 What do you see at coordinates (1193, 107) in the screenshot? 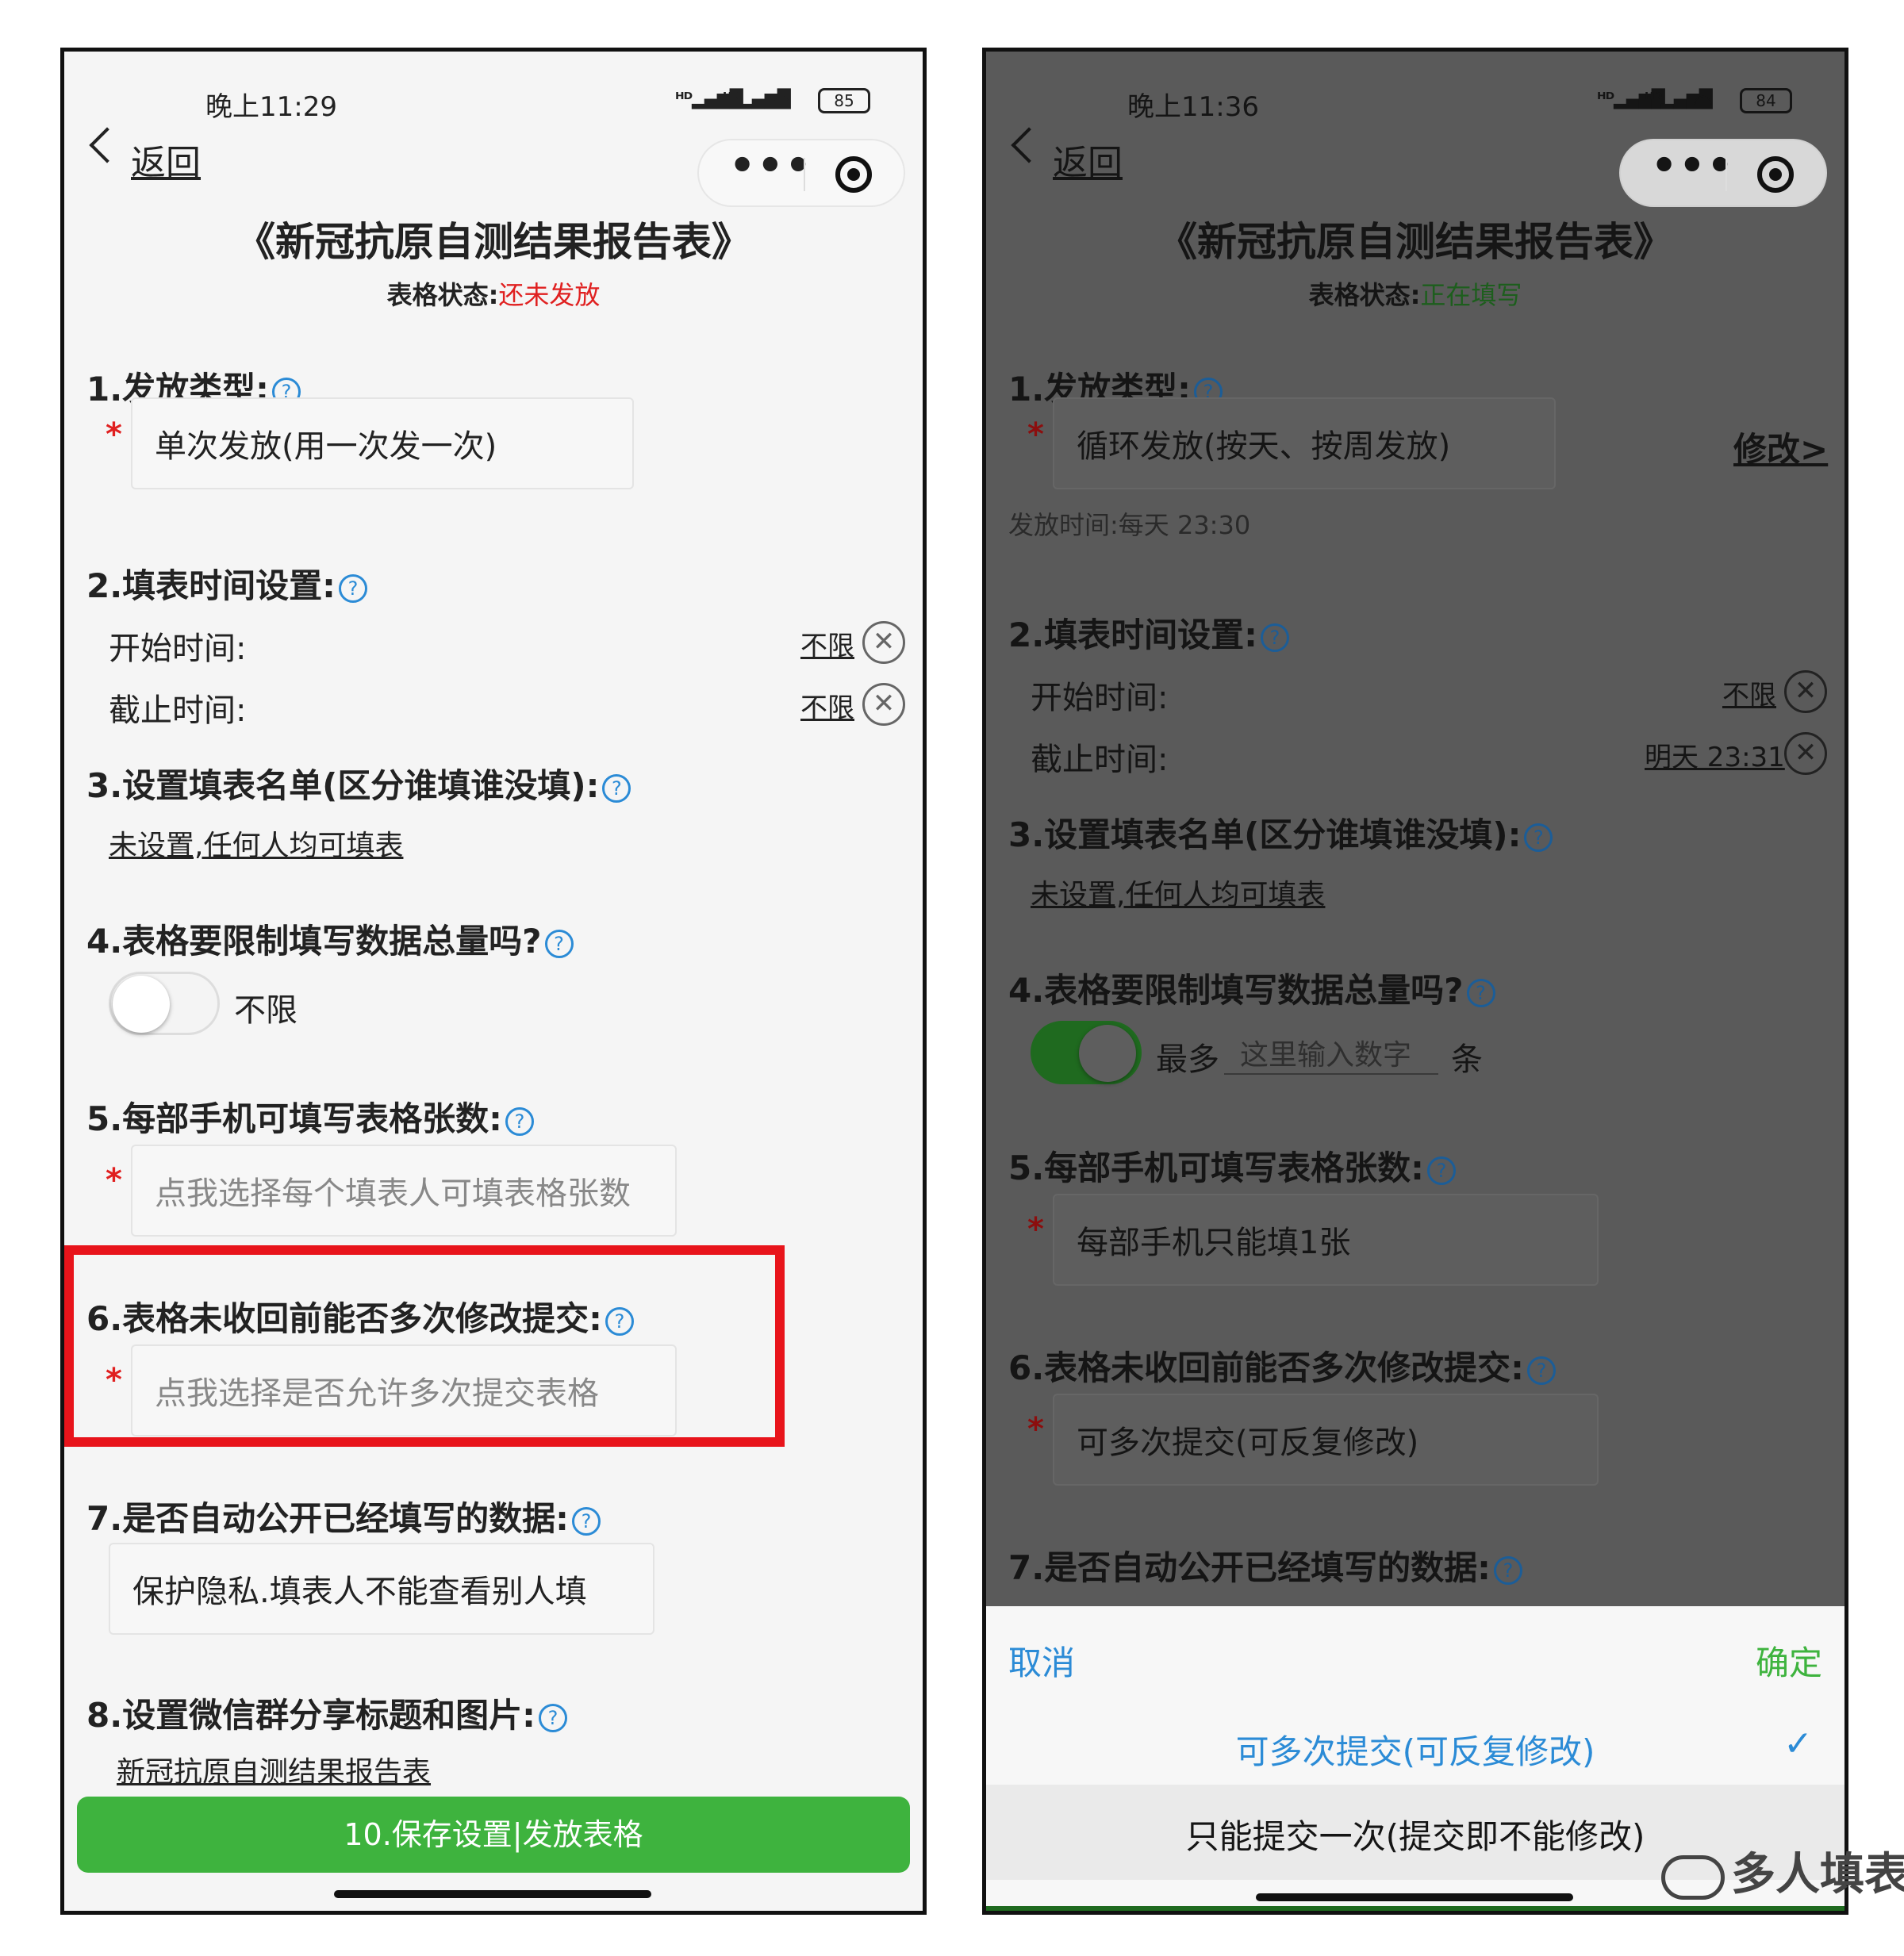
I see `status-time: 晚上11:36` at bounding box center [1193, 107].